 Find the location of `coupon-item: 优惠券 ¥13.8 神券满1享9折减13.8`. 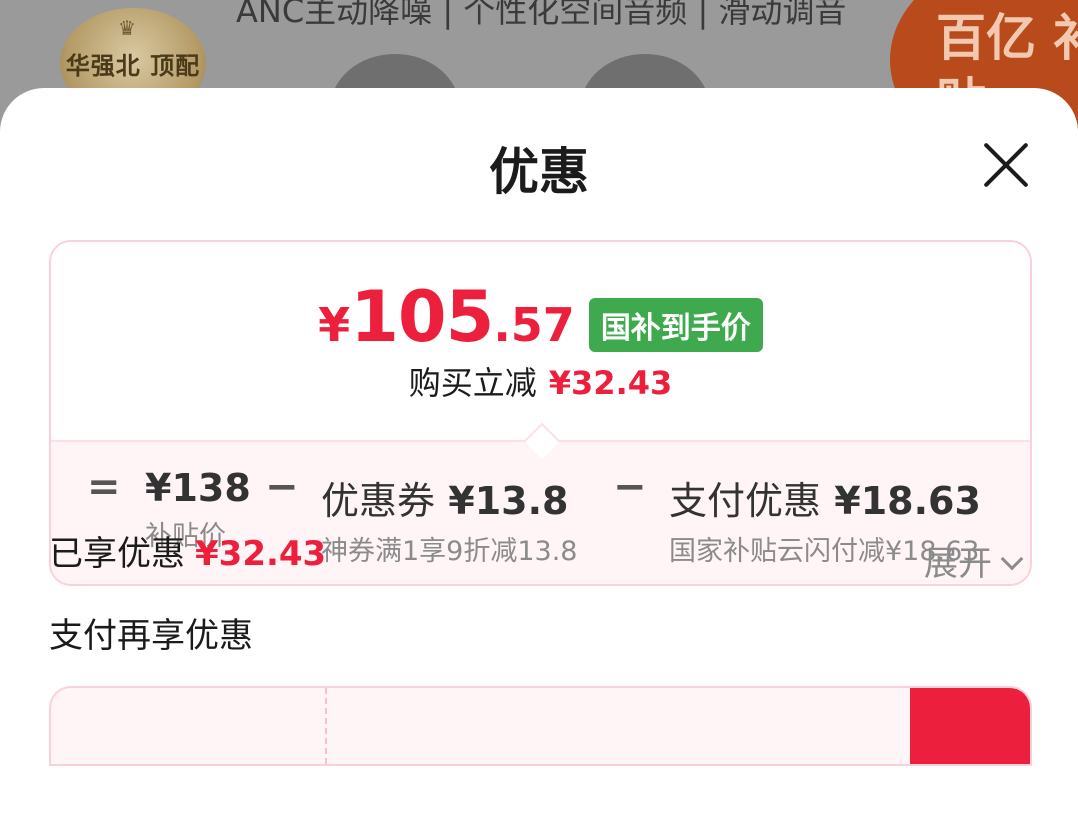

coupon-item: 优惠券 ¥13.8 神券满1享9折减13.8 is located at coordinates (449, 519).